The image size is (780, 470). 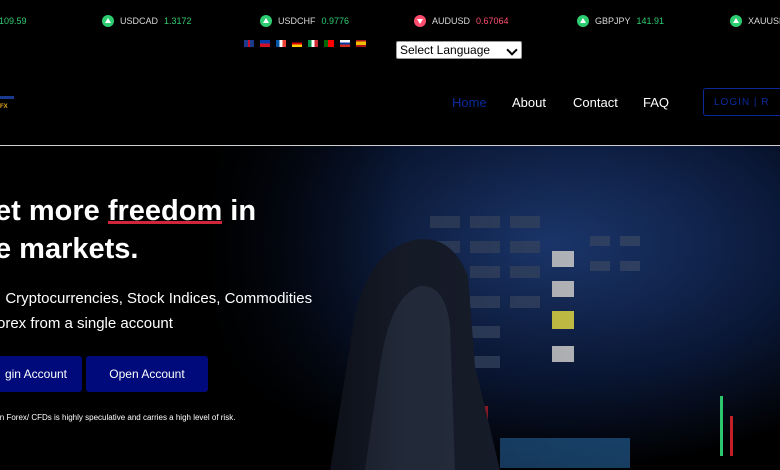 I want to click on ticker-item-usdcad: USDCAD 1.3172, so click(x=147, y=21).